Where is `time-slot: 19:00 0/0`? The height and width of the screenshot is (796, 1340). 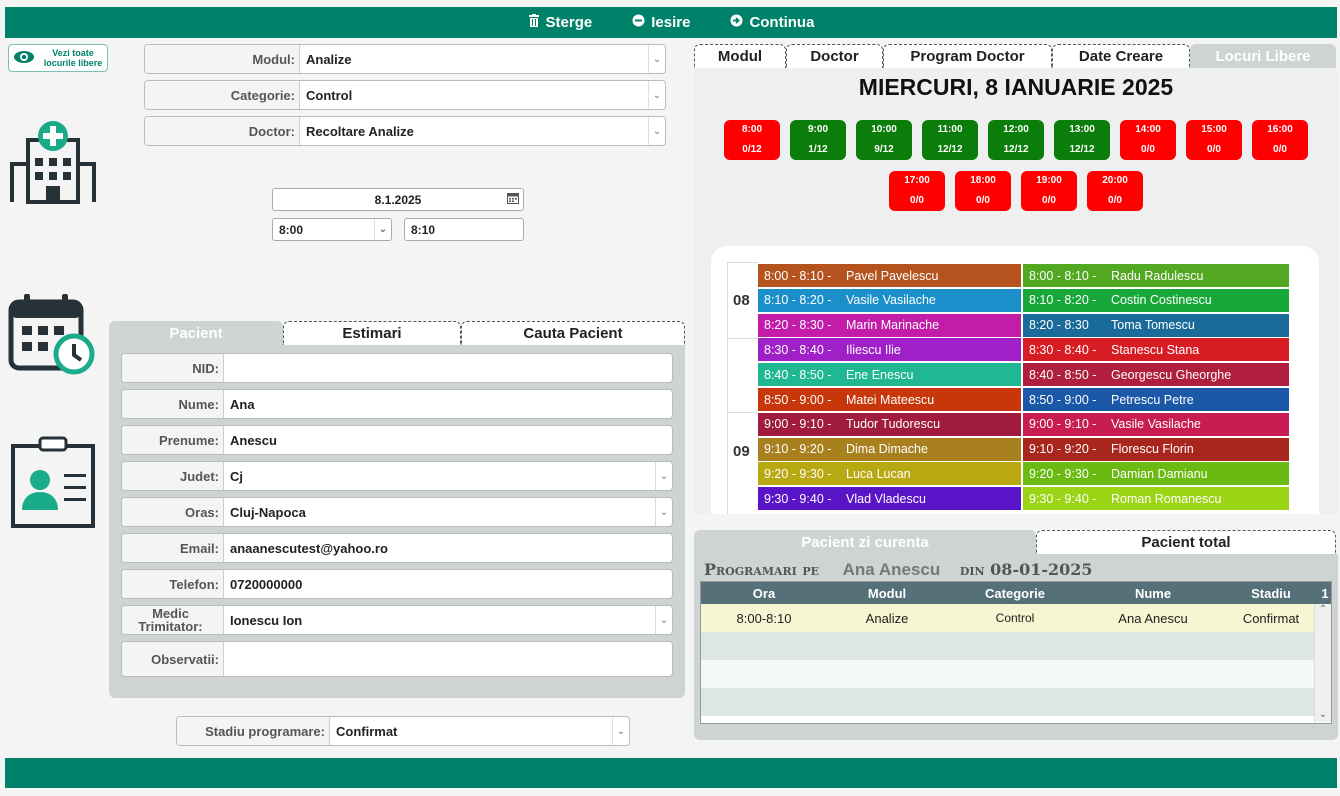
time-slot: 19:00 0/0 is located at coordinates (1049, 191).